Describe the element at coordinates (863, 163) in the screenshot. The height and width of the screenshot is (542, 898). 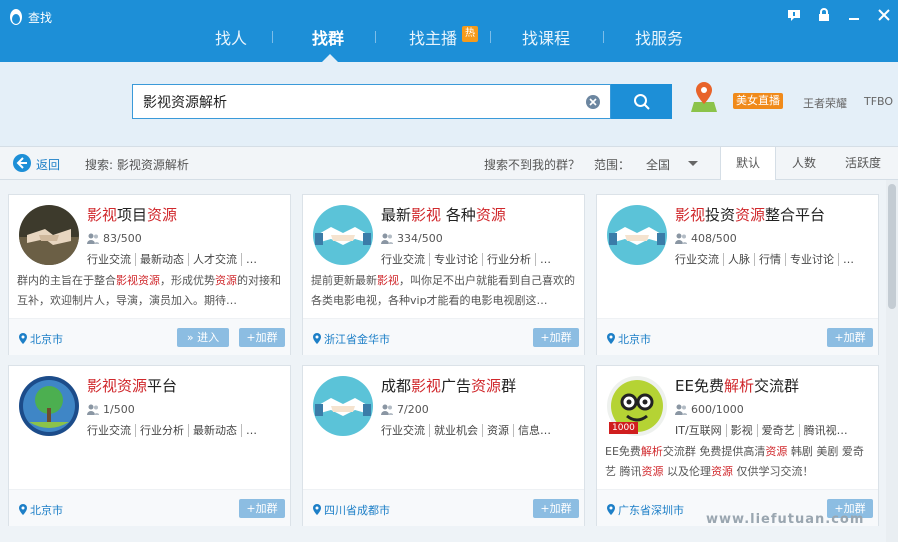
I see `sort-tab-activity: 活跃度` at that location.